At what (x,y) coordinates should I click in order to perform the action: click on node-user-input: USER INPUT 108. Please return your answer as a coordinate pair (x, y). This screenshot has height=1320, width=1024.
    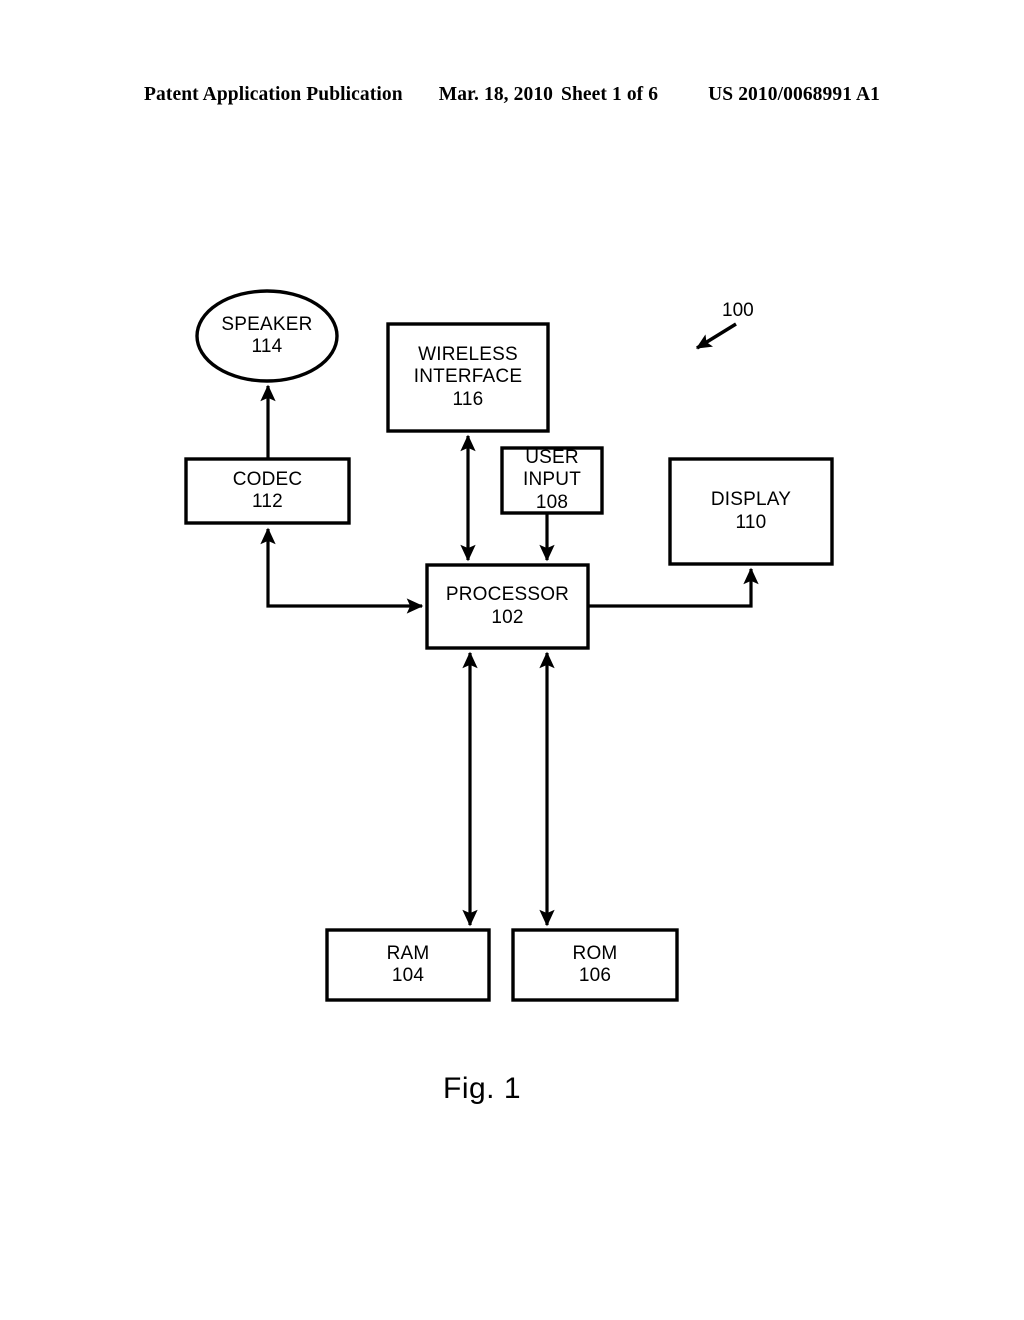
    Looking at the image, I should click on (552, 480).